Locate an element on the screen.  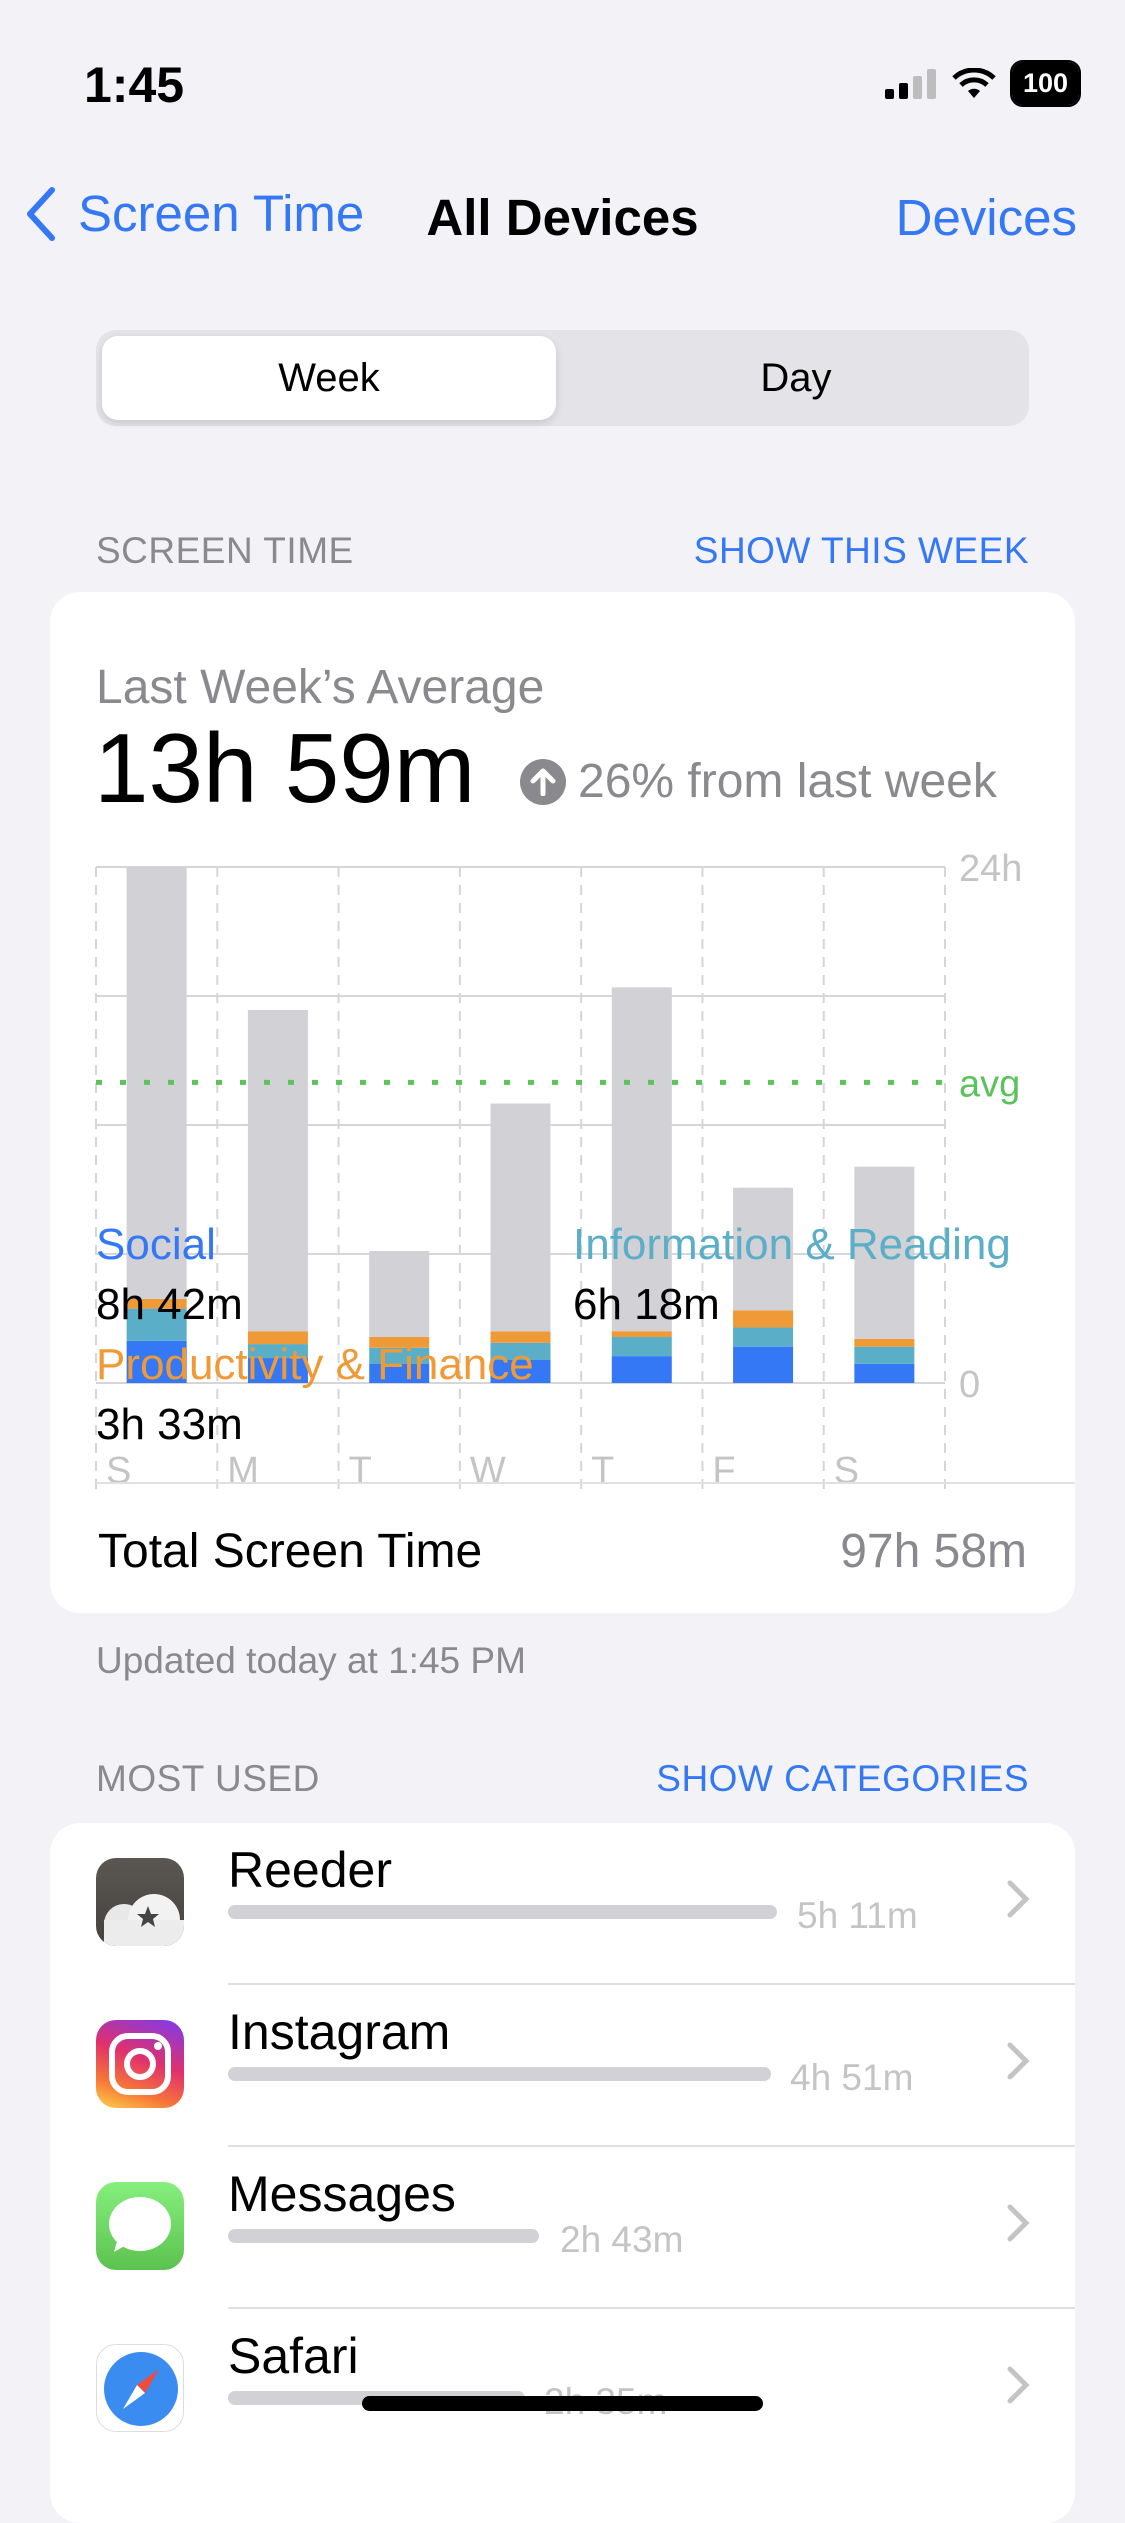
reeder-icon is located at coordinates (140, 1902).